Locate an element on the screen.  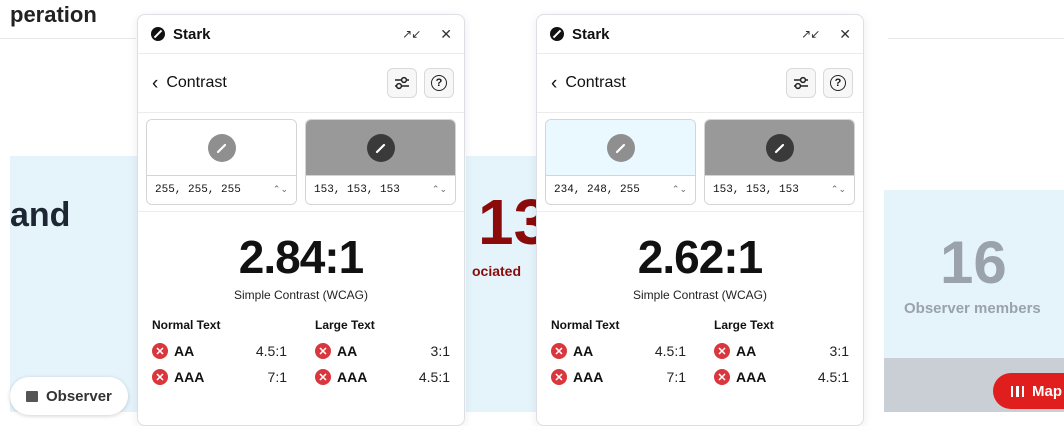
foreground-swatch: 255, 255, 255 ⌃⌄ is located at coordinates (221, 162).